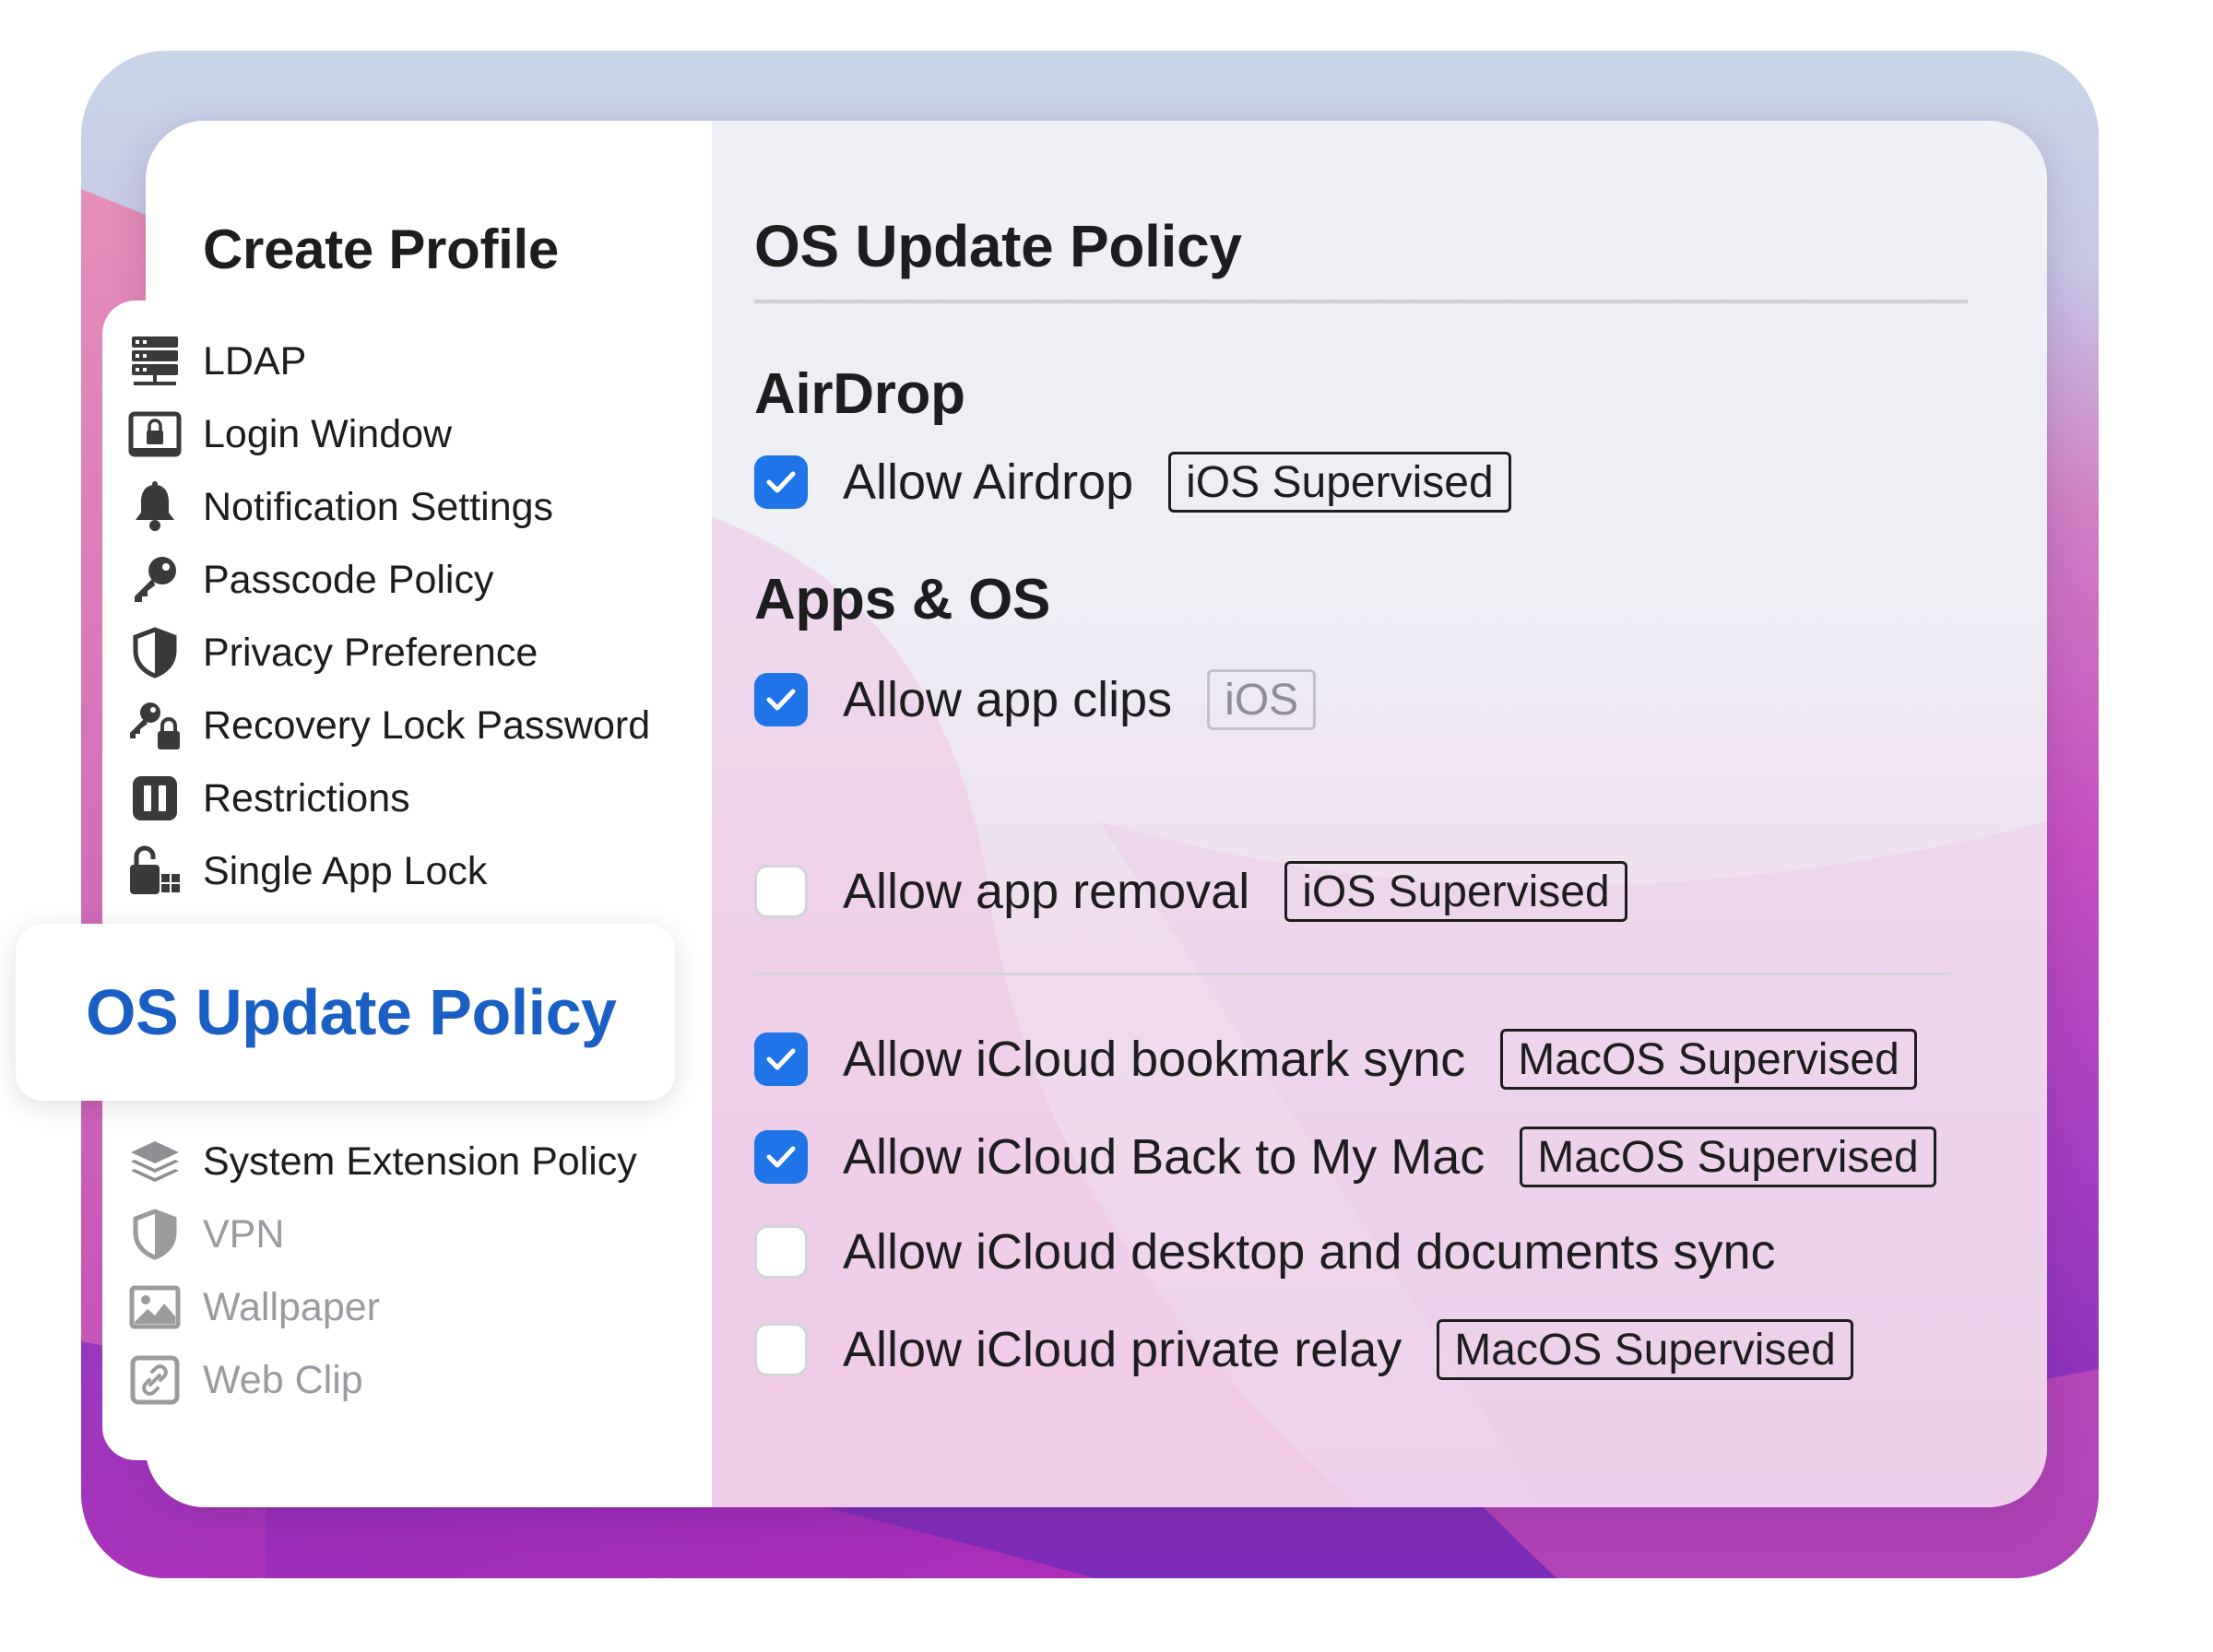 This screenshot has height=1652, width=2213. What do you see at coordinates (155, 507) in the screenshot?
I see `bell-icon` at bounding box center [155, 507].